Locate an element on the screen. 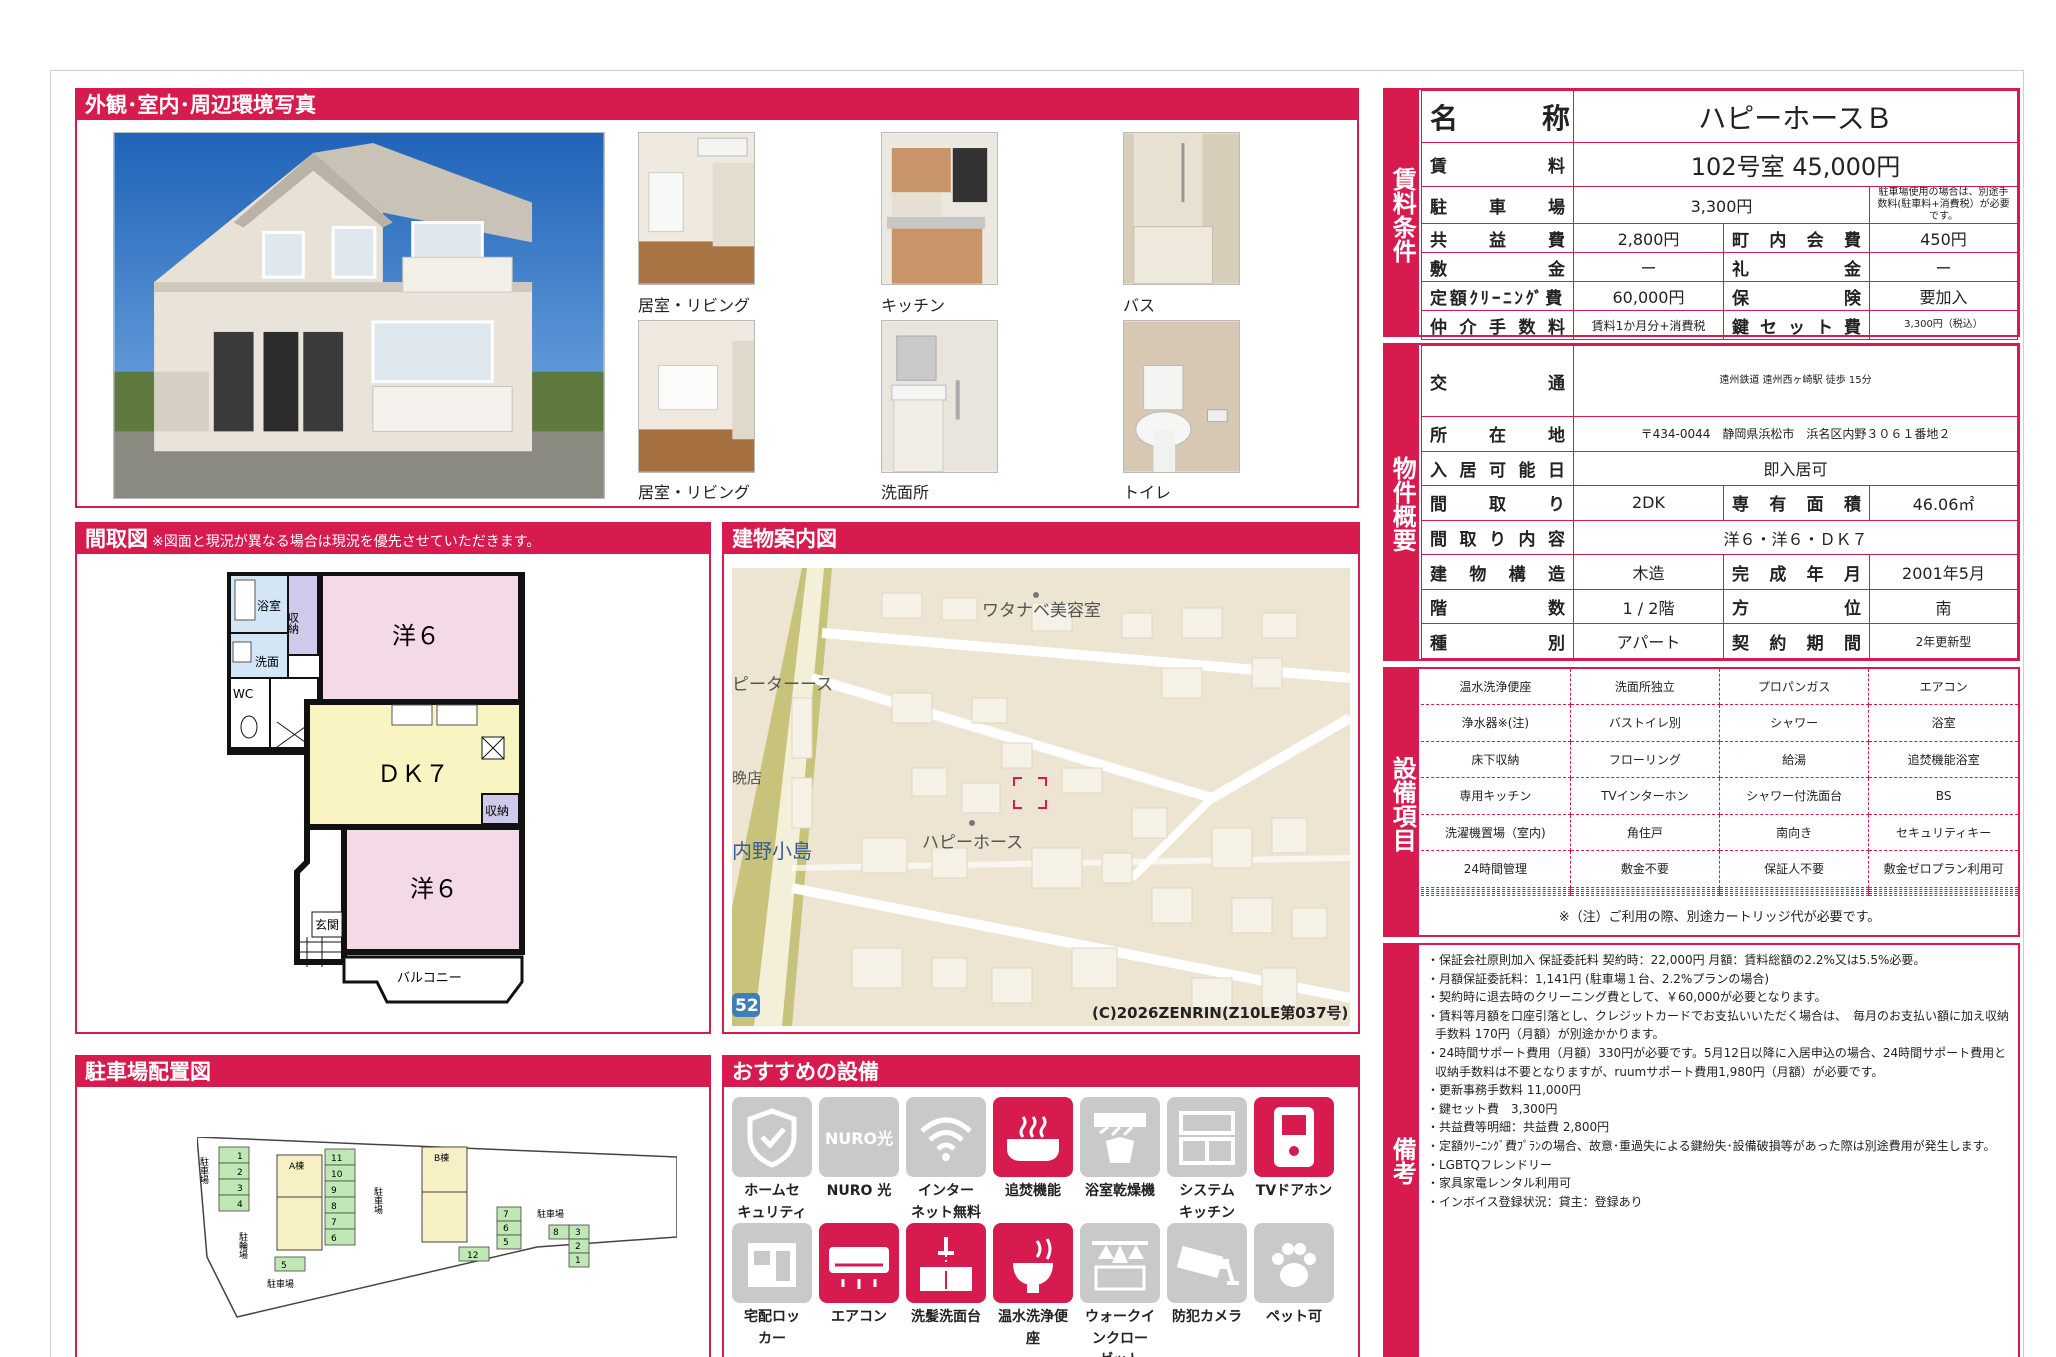  feature-tile: NURO光 is located at coordinates (859, 1137).